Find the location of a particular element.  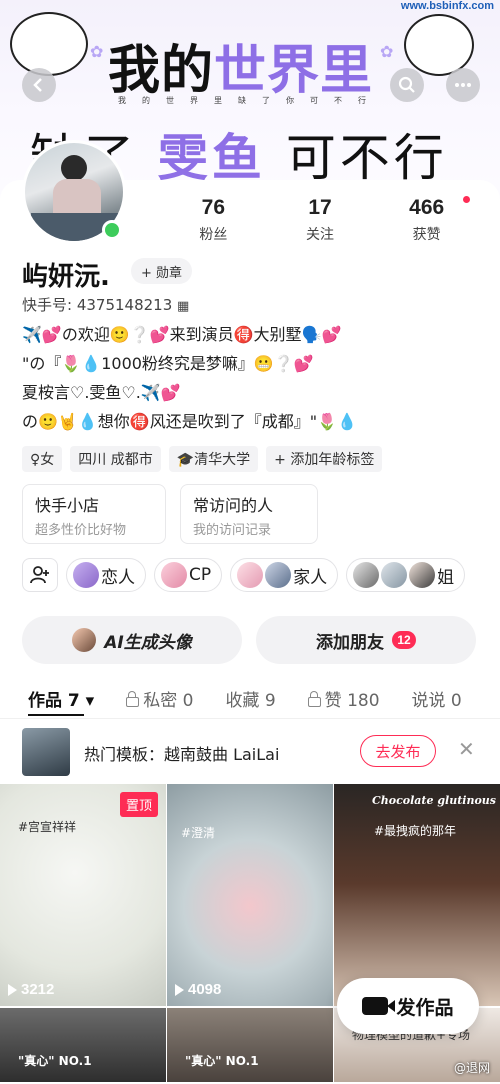

publish-button: 发作品 is located at coordinates (408, 1006).